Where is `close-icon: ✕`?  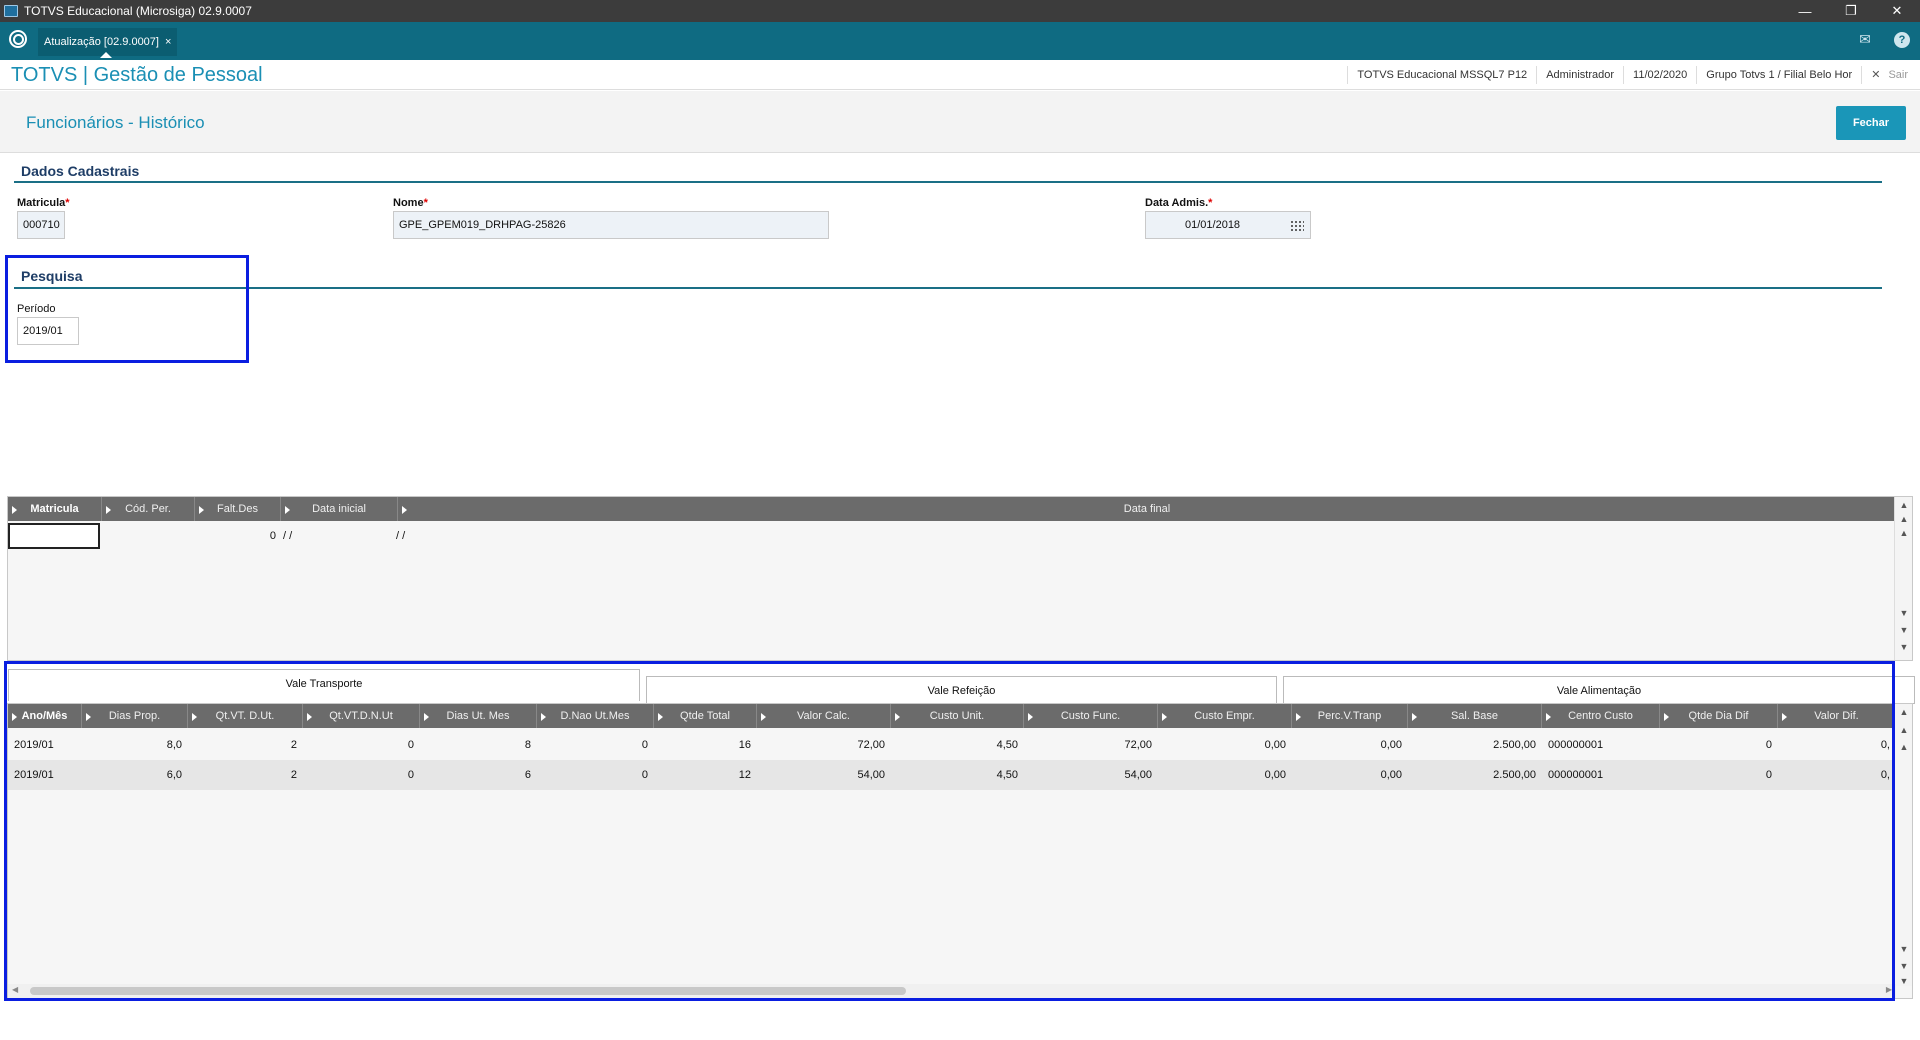 close-icon: ✕ is located at coordinates (1876, 75).